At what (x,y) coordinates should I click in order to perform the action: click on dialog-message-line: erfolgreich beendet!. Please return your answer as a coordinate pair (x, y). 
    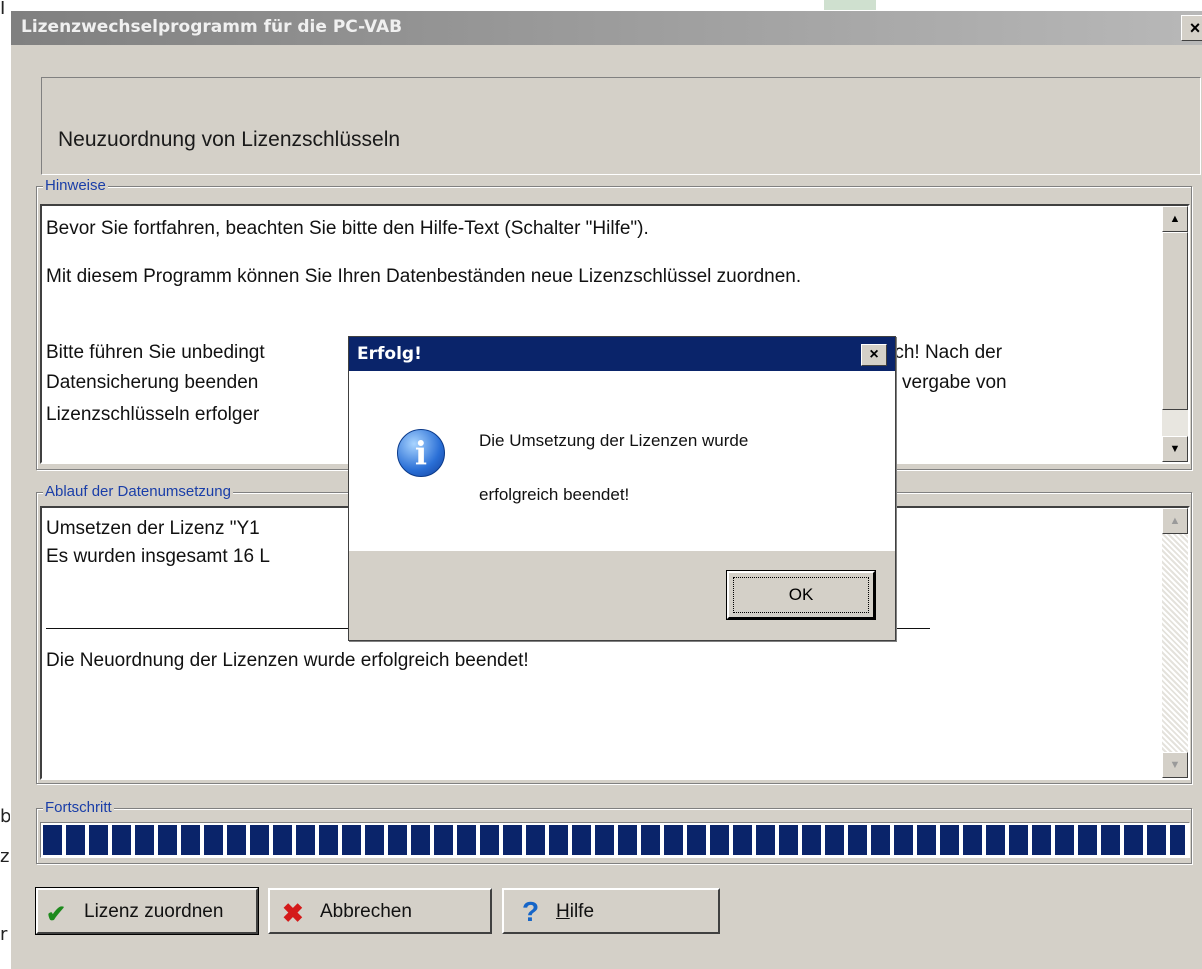
    Looking at the image, I should click on (554, 494).